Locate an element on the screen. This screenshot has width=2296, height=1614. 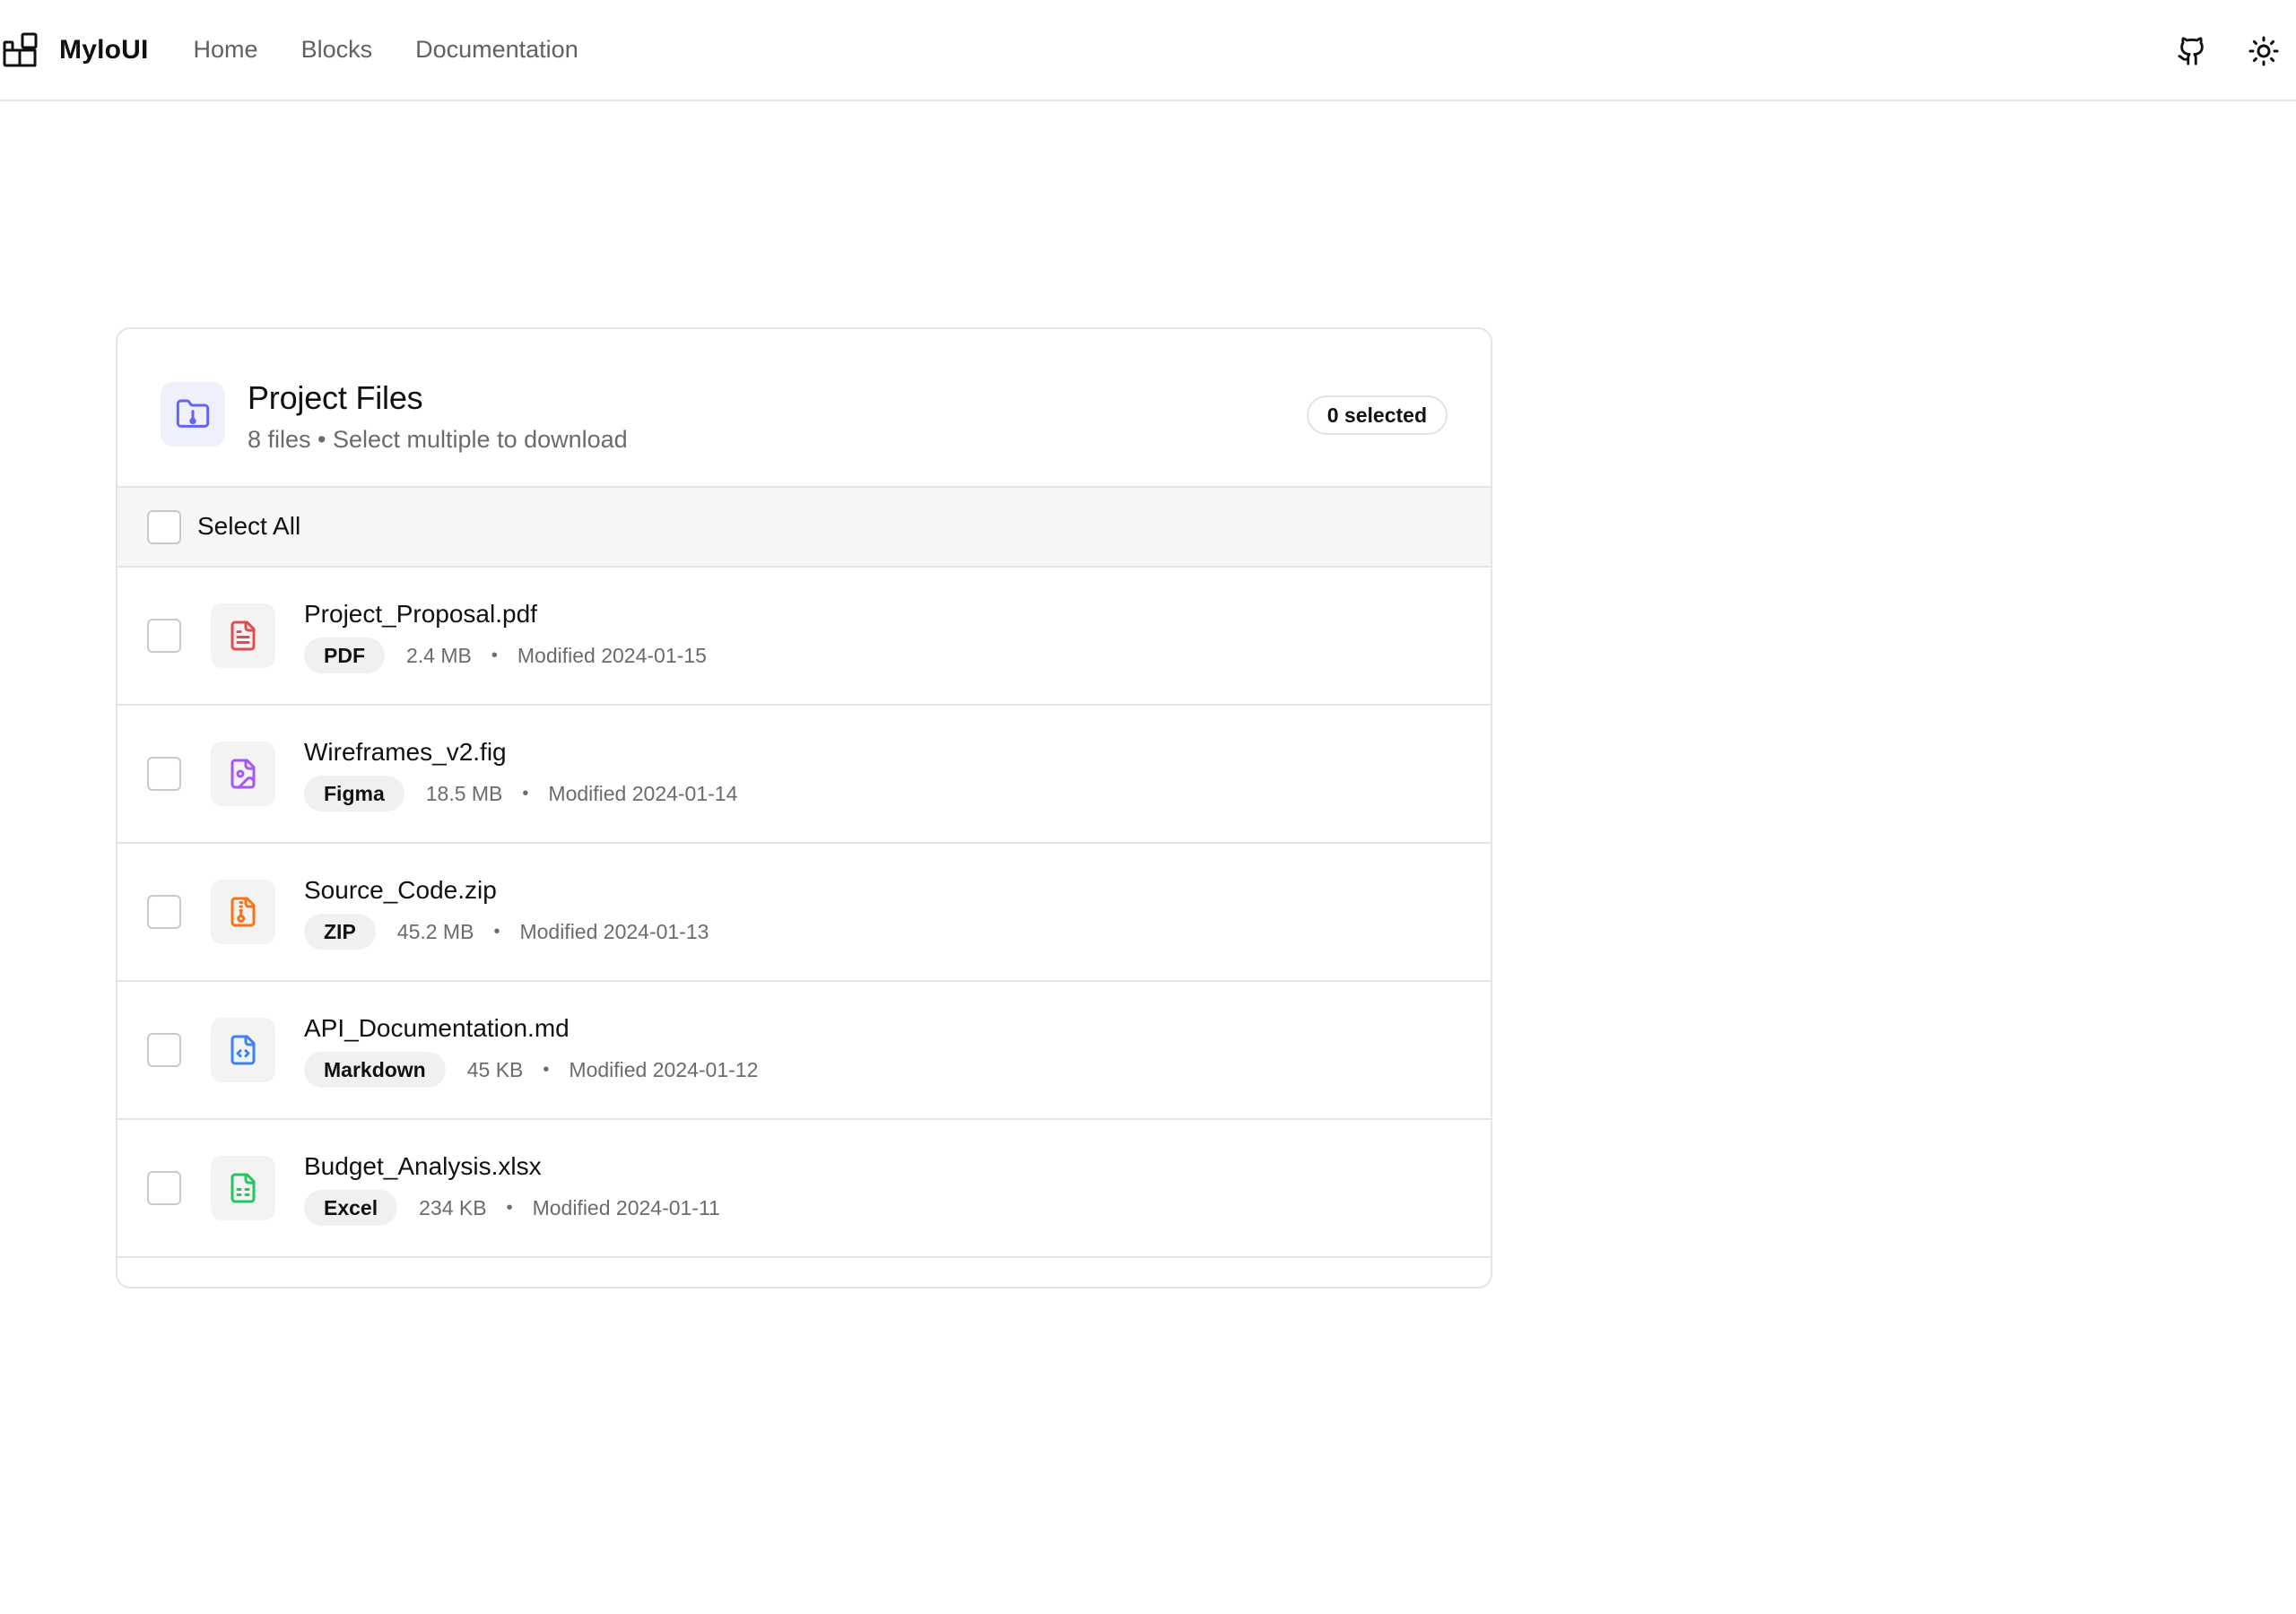
file-code-icon is located at coordinates (243, 1050).